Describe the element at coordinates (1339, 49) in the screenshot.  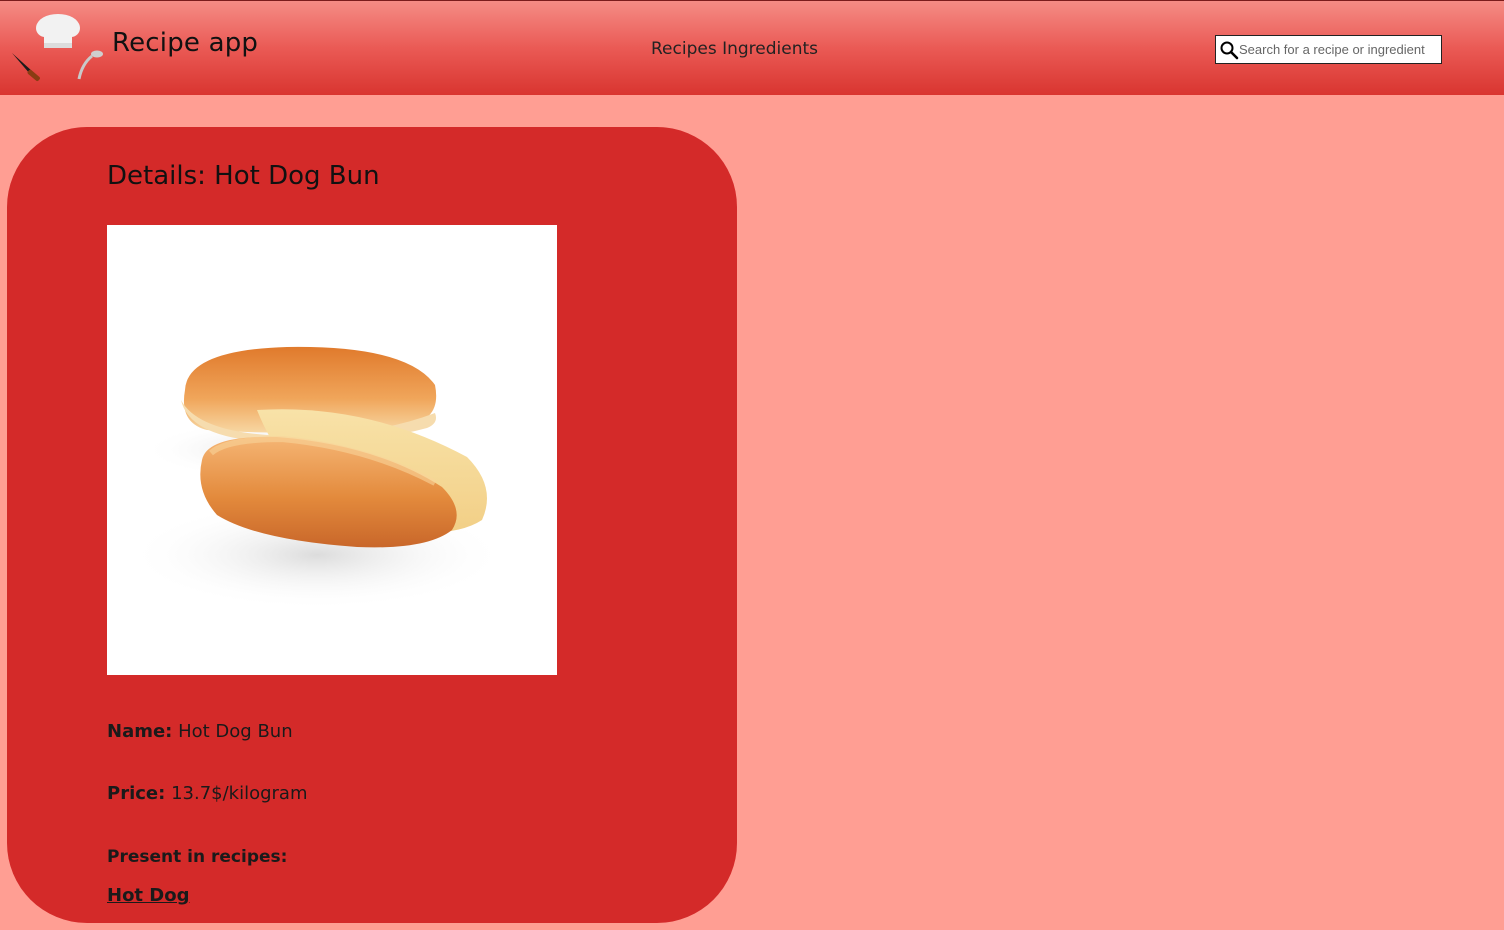
I see `search-input` at that location.